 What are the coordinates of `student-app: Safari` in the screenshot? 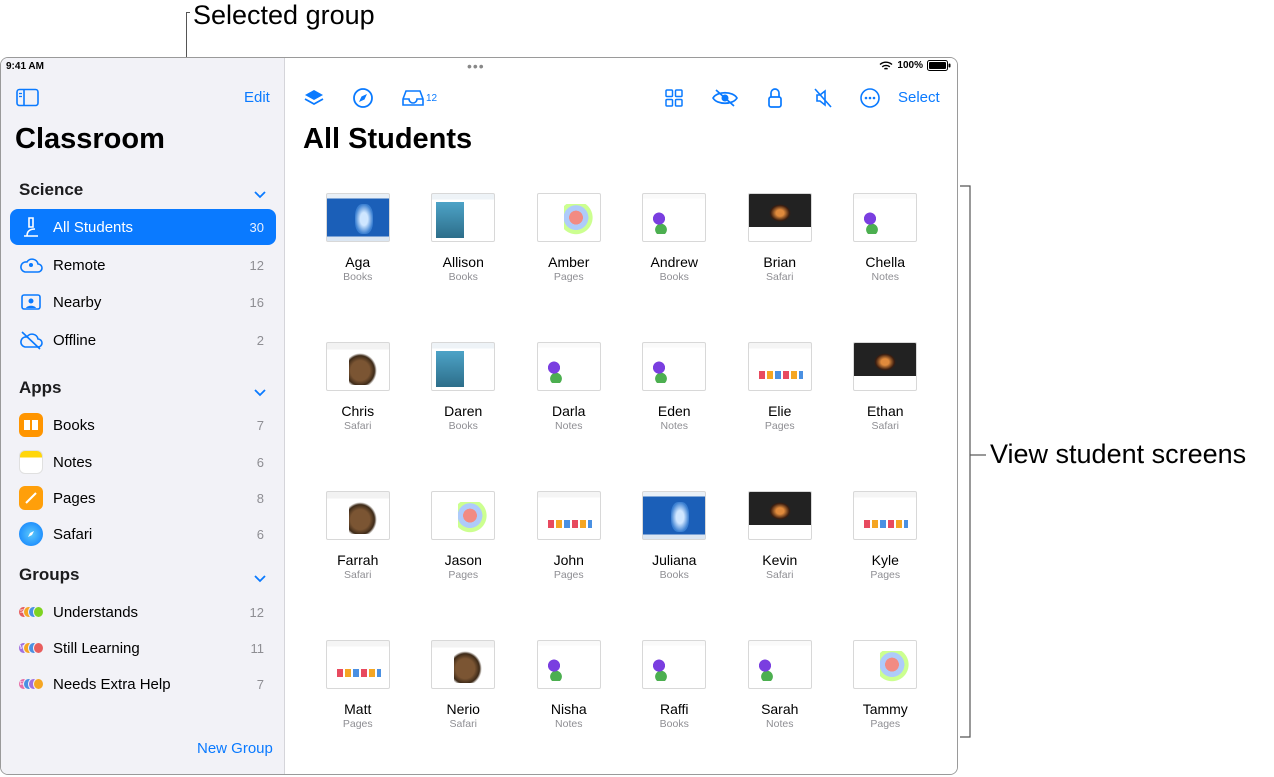 It's located at (358, 575).